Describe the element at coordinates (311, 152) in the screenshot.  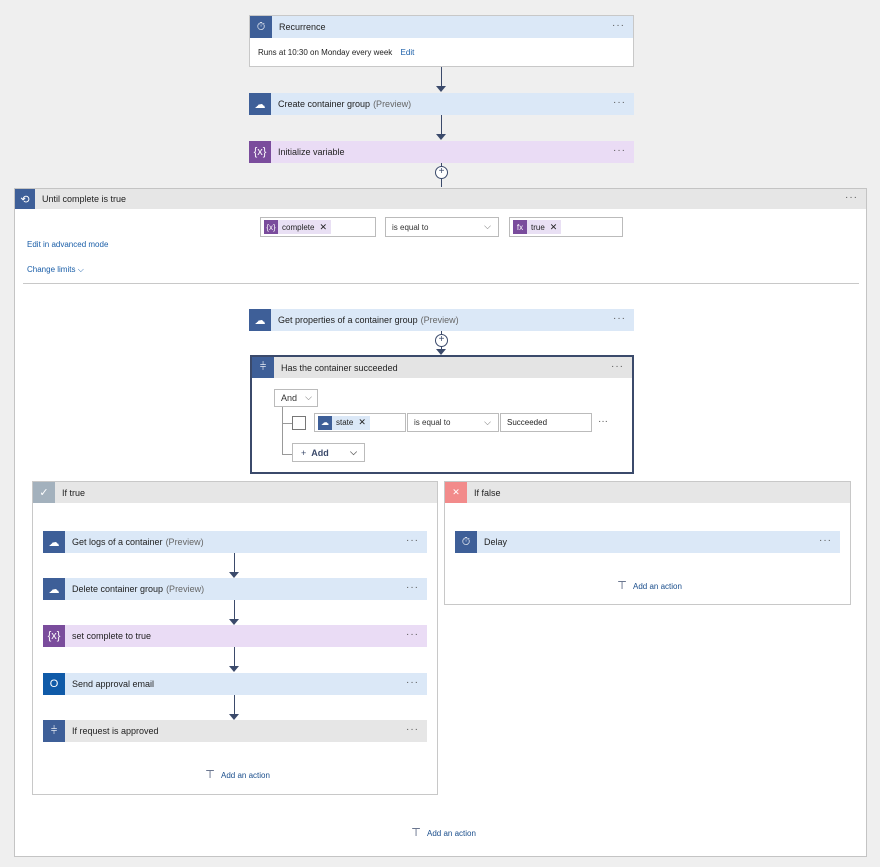
I see `initialize-variable-title: Initialize variable` at that location.